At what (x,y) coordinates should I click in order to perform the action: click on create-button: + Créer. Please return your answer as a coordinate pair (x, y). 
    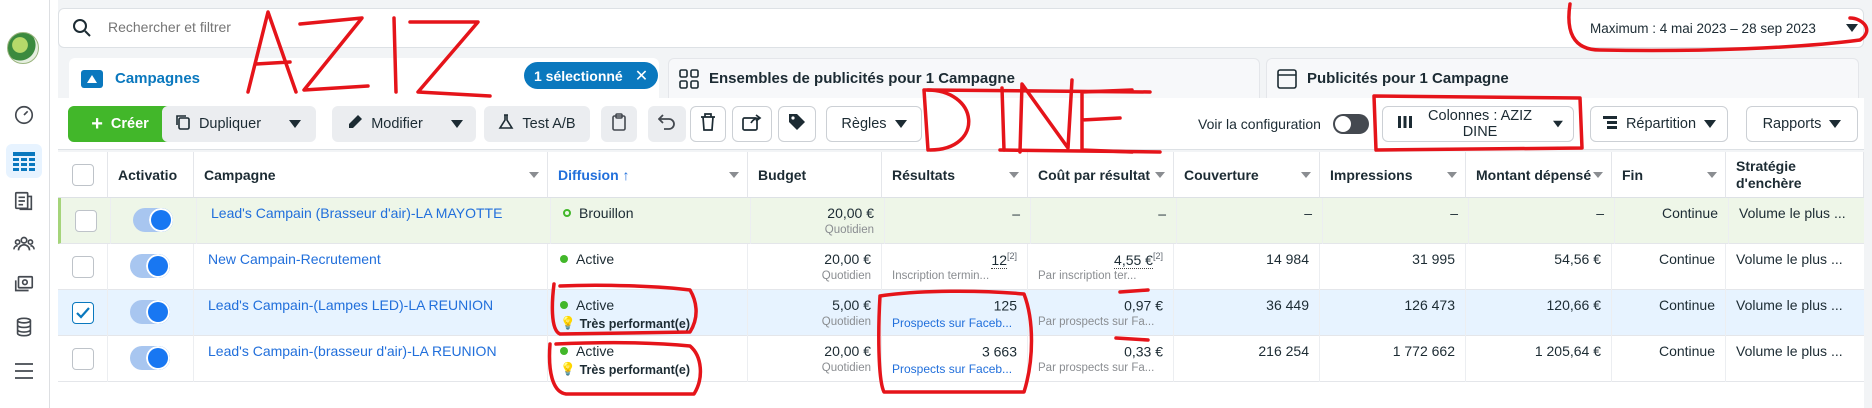
    Looking at the image, I should click on (120, 124).